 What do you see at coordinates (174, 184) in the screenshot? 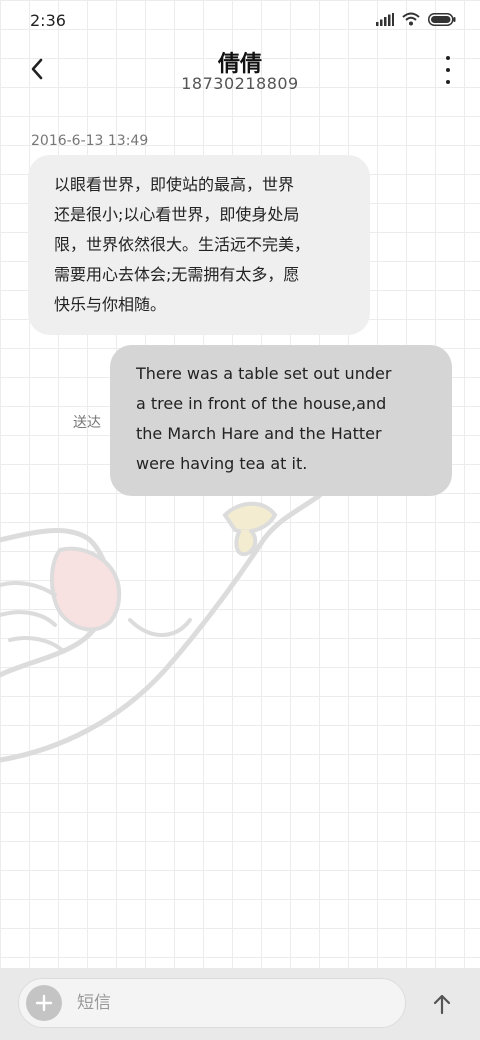
I see `message-line: 以眼看世界，即使站的最高，世界` at bounding box center [174, 184].